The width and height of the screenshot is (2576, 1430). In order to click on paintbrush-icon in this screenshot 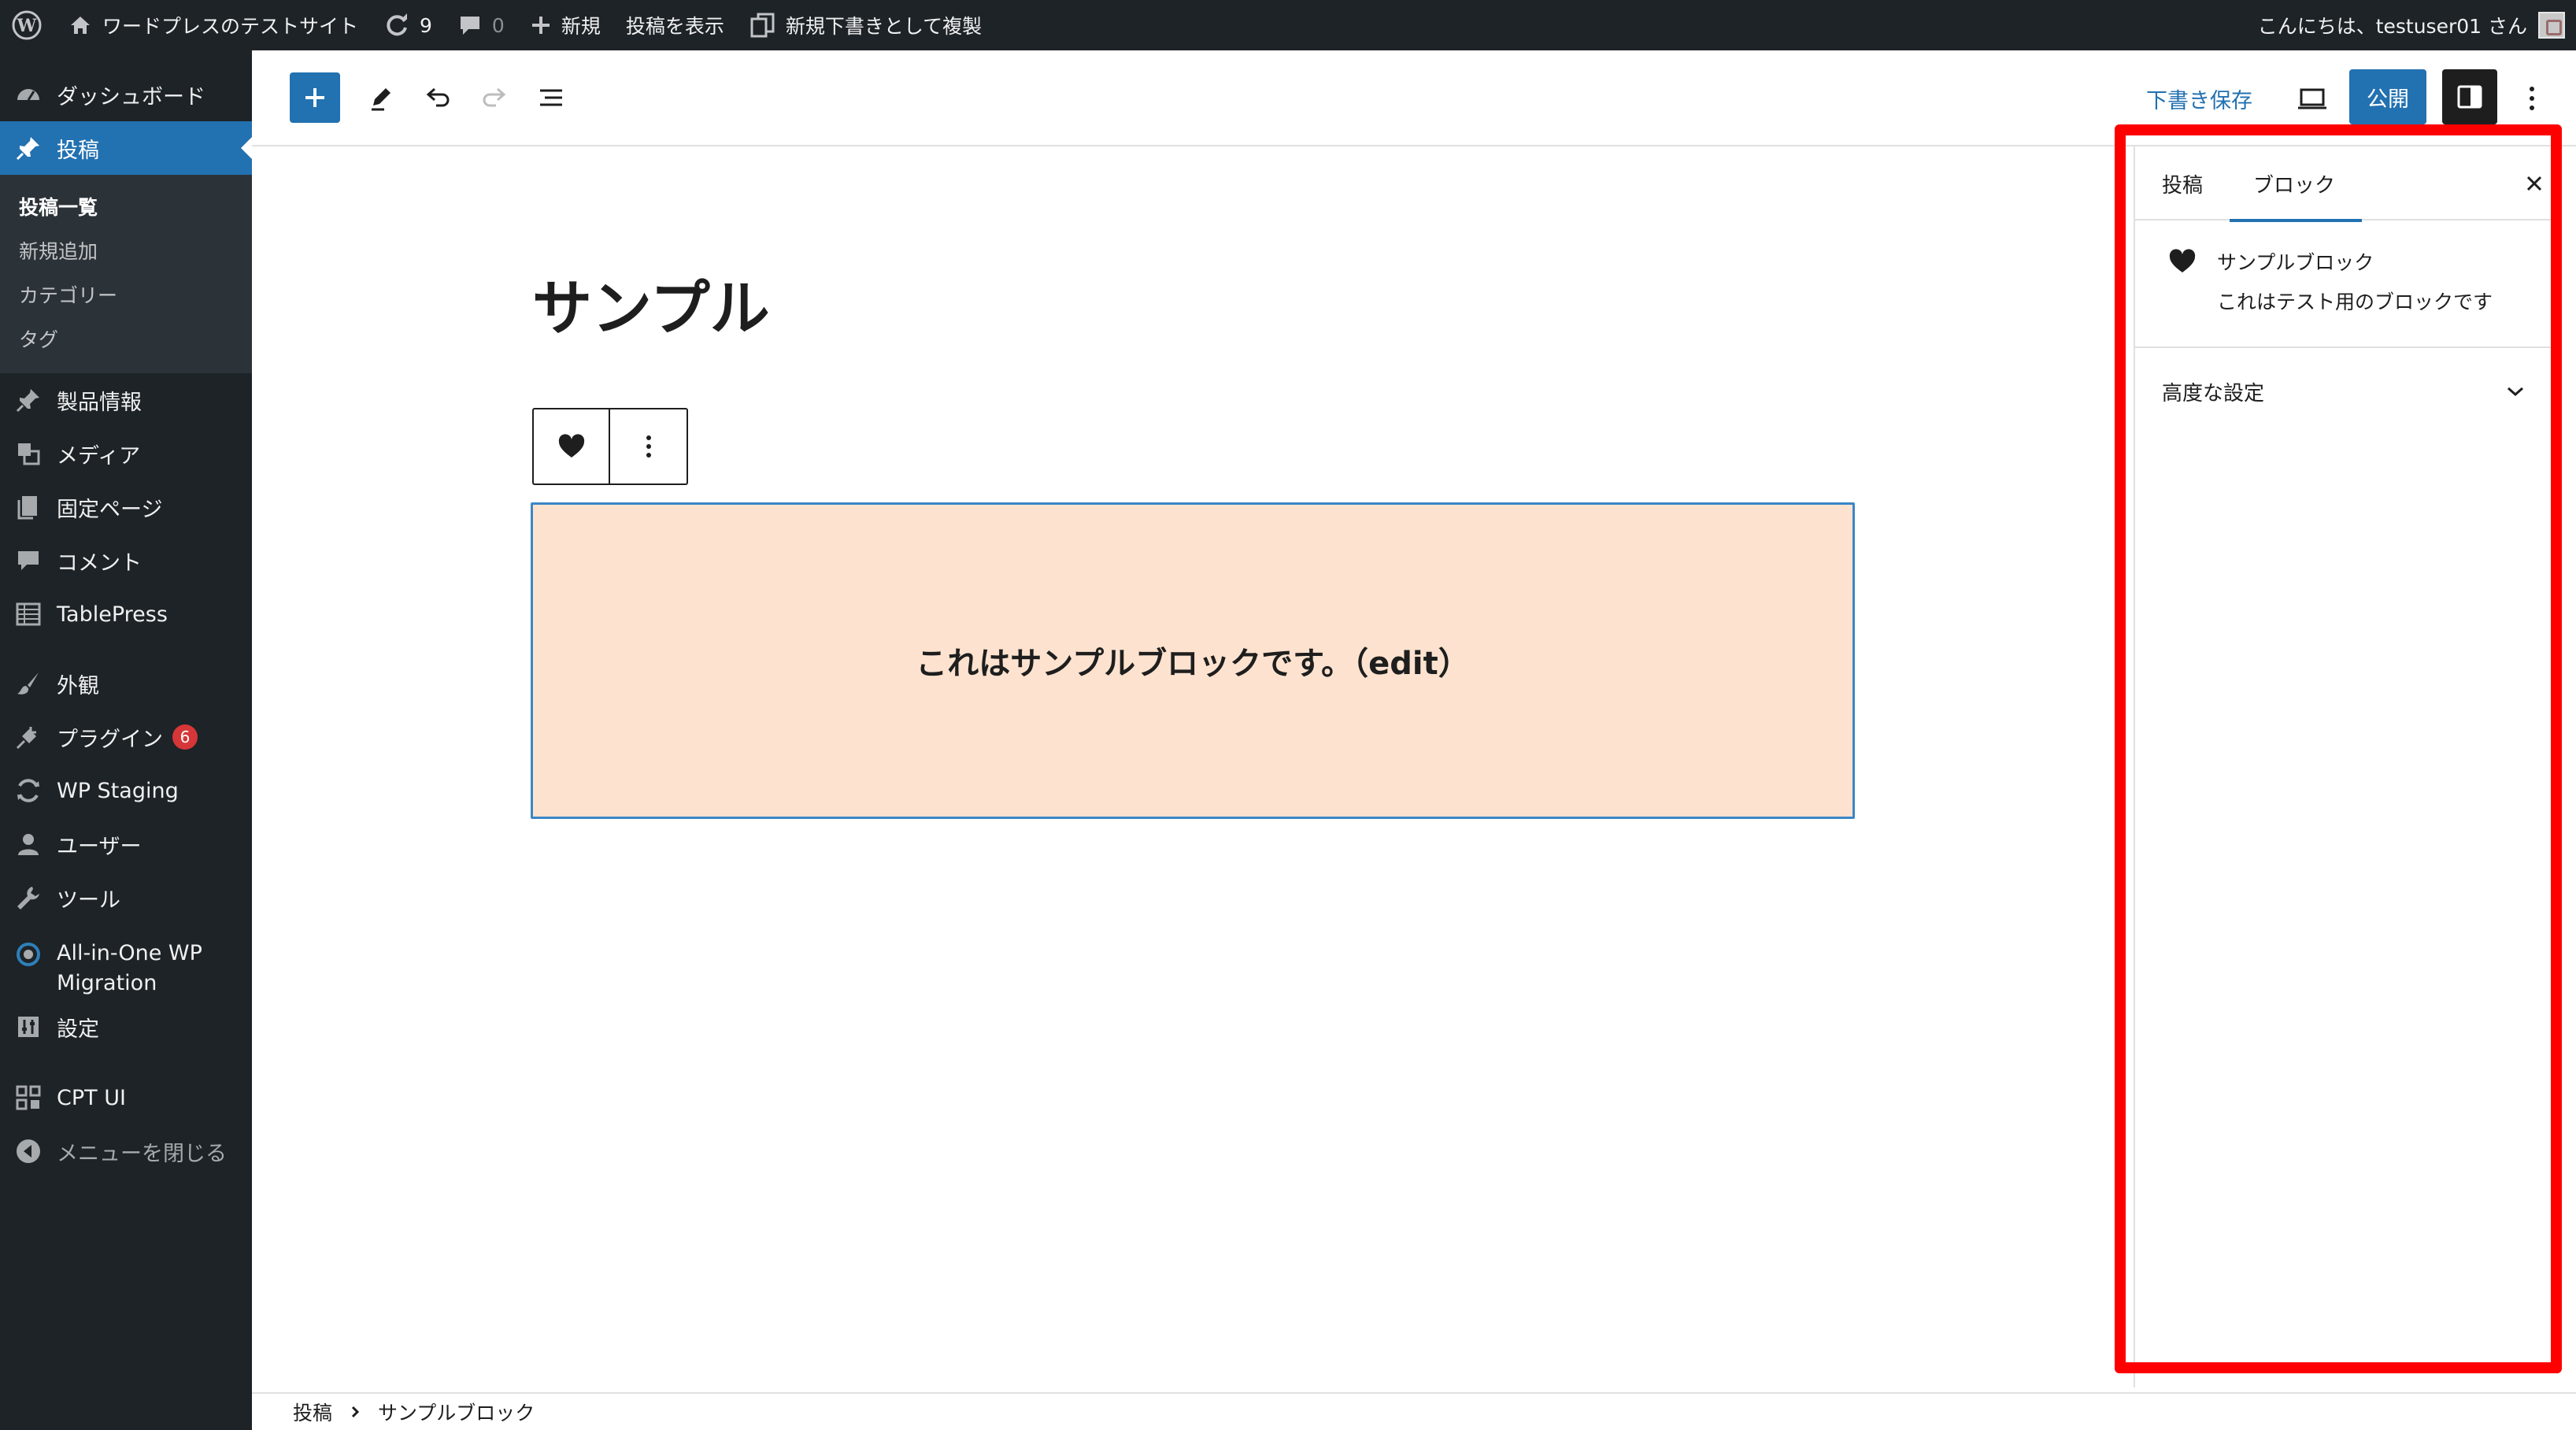, I will do `click(28, 683)`.